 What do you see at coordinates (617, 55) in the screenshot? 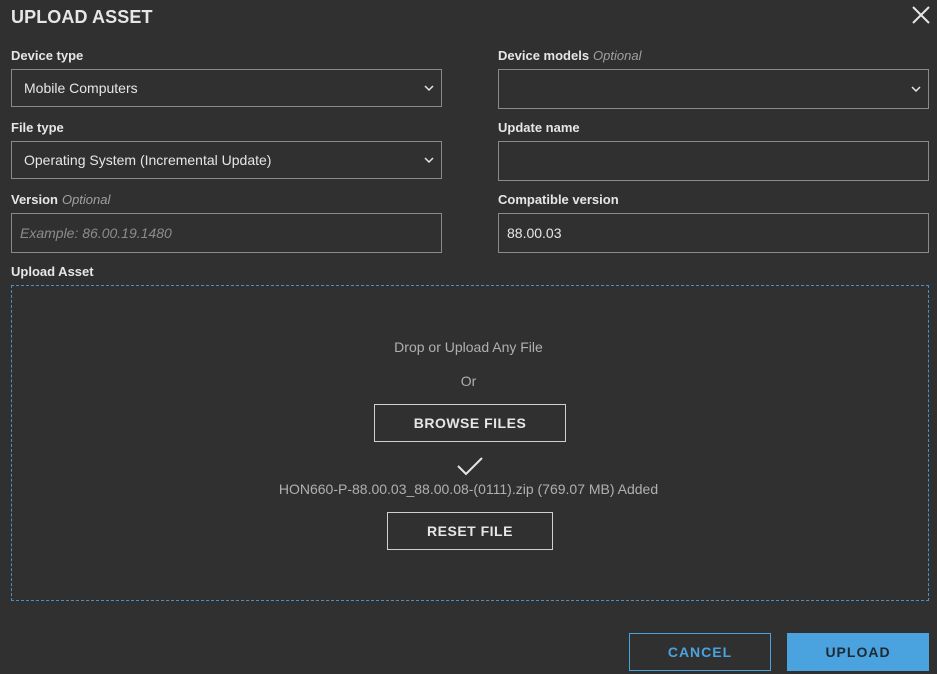
I see `device-models-optional-tag: Optional` at bounding box center [617, 55].